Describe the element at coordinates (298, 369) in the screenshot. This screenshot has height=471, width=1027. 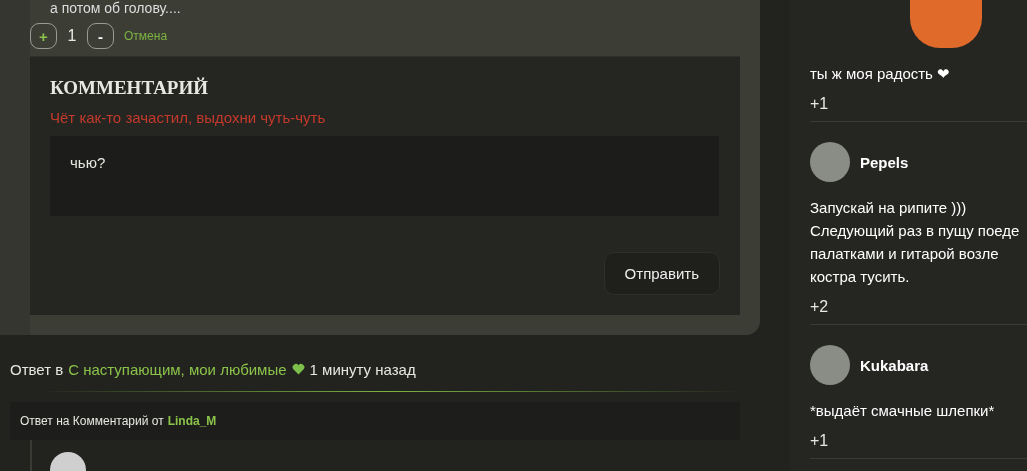
I see `heart-icon` at that location.